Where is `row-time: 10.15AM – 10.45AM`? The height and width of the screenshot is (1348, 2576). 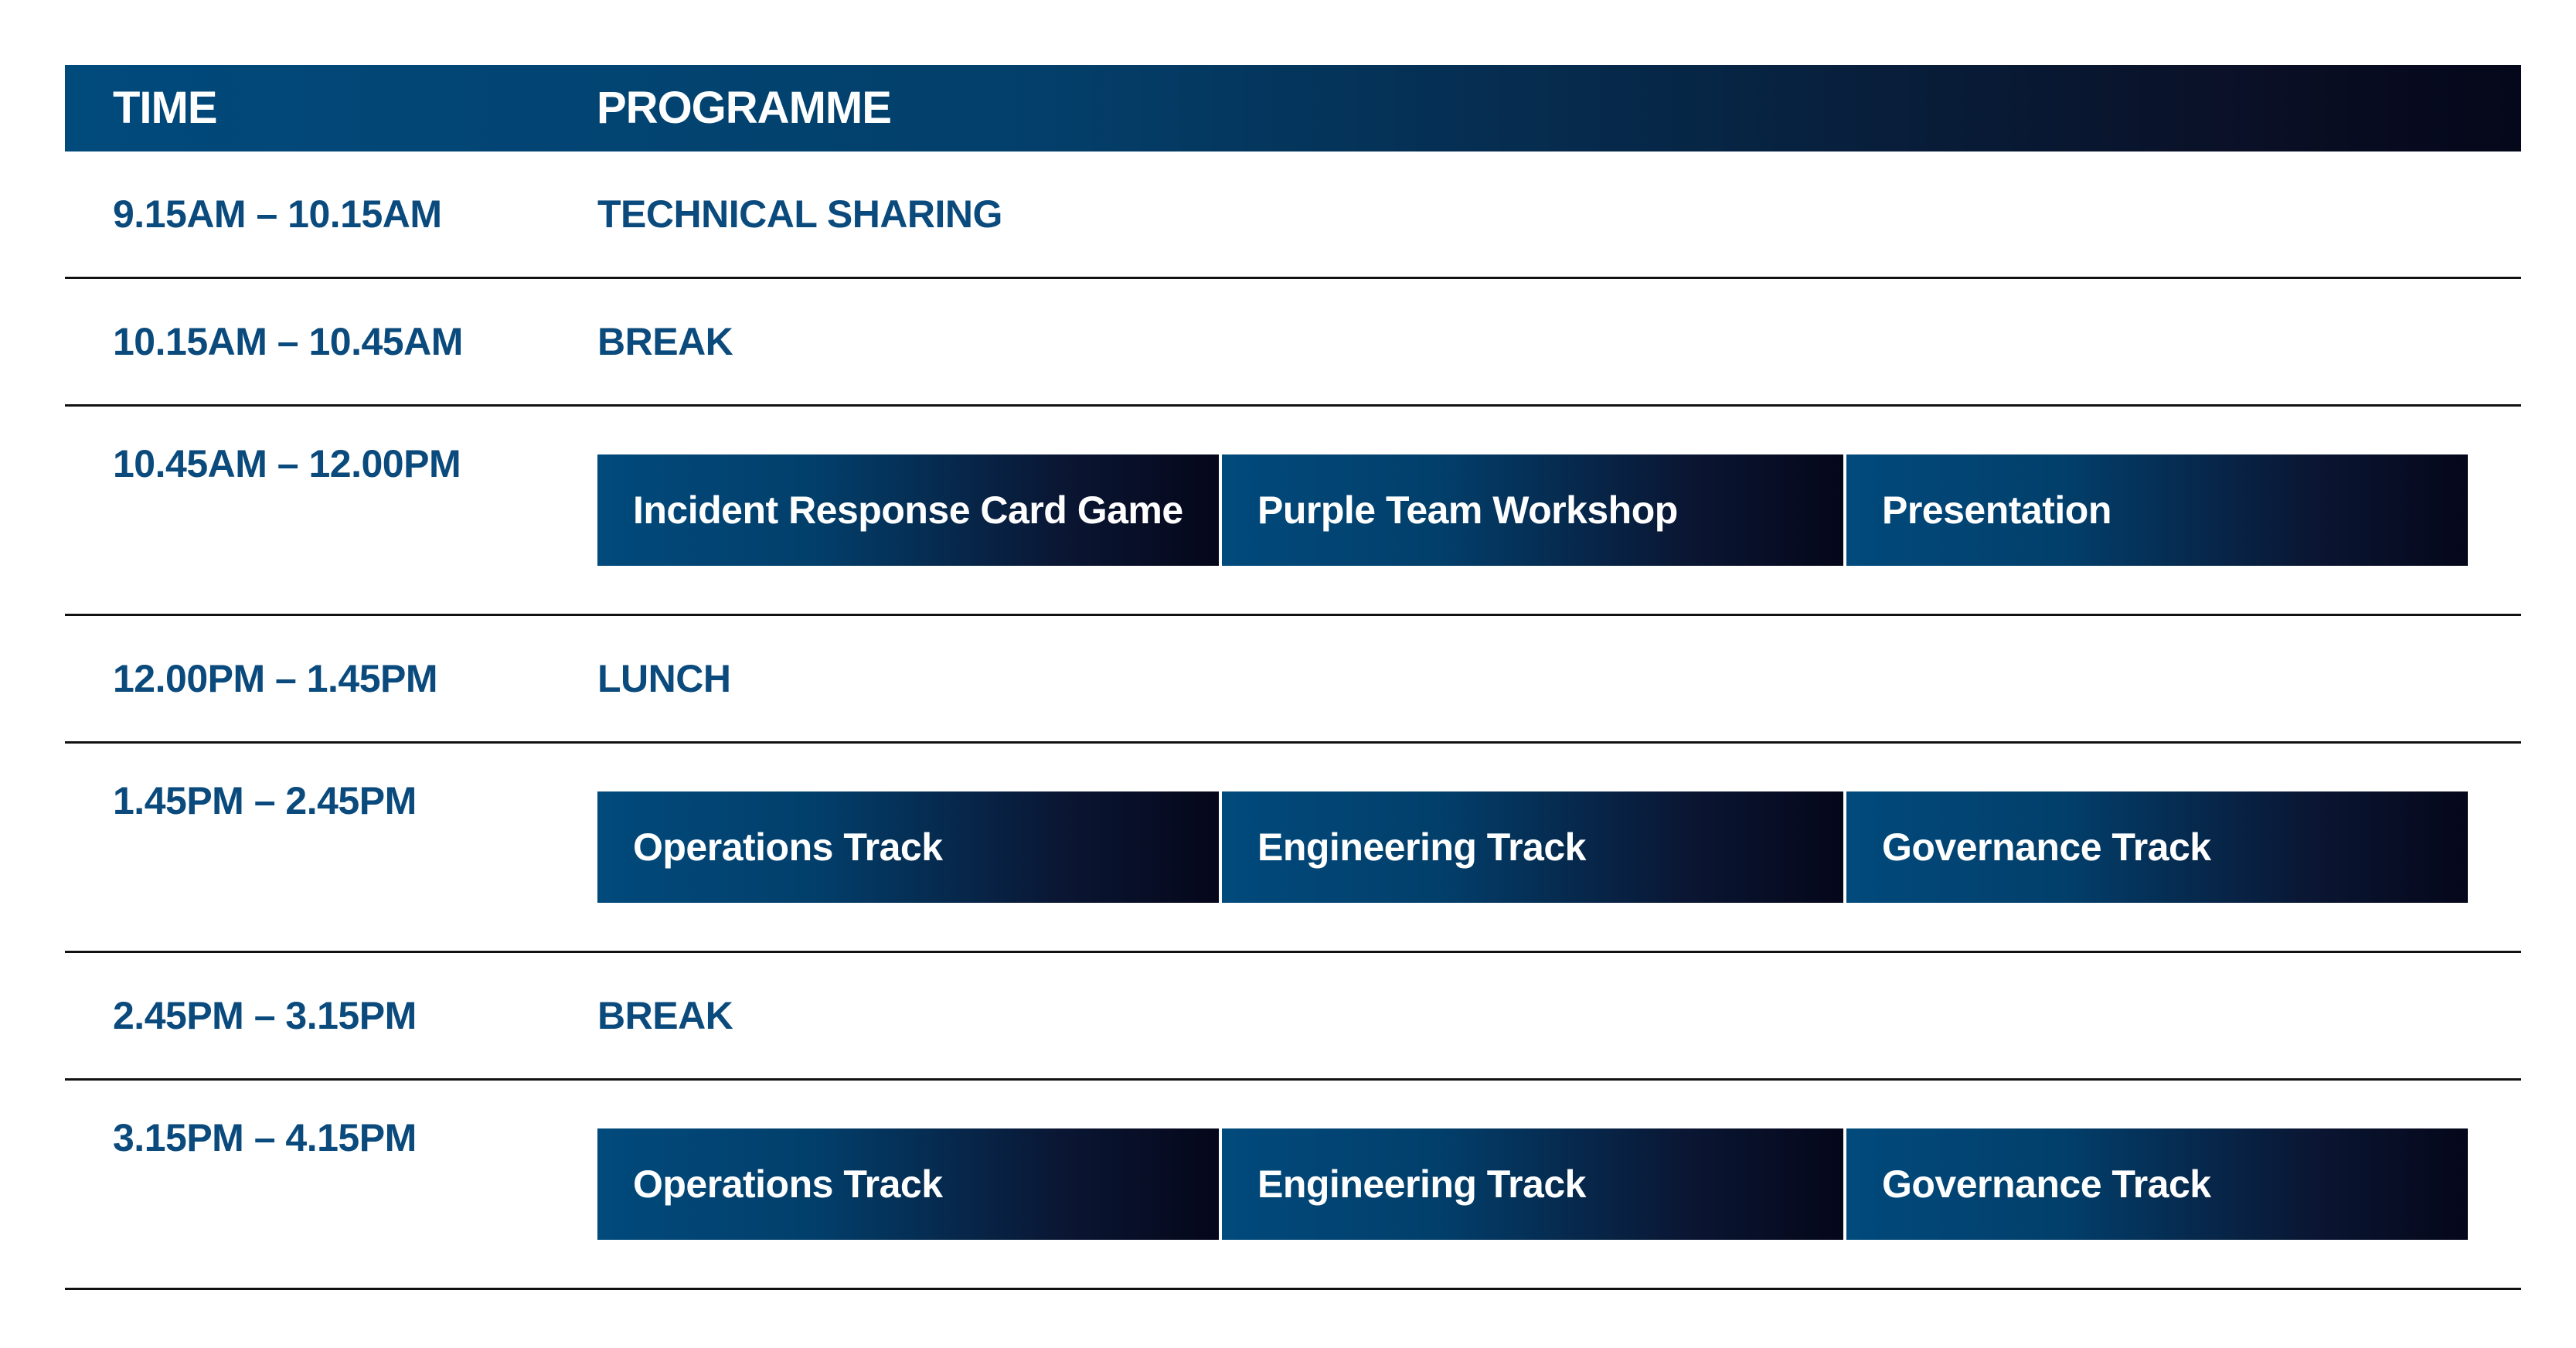
row-time: 10.15AM – 10.45AM is located at coordinates (288, 341).